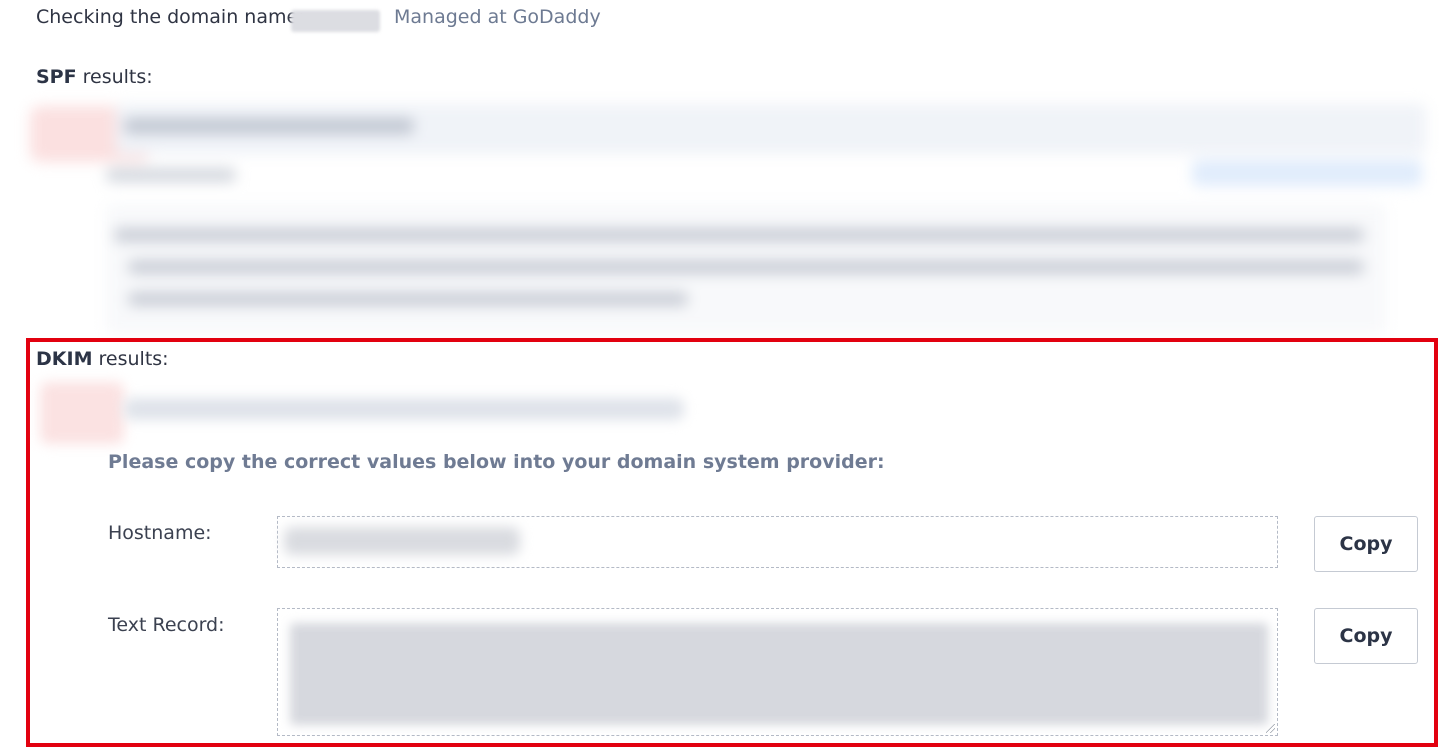  What do you see at coordinates (269, 126) in the screenshot?
I see `spf-result-text-redacted` at bounding box center [269, 126].